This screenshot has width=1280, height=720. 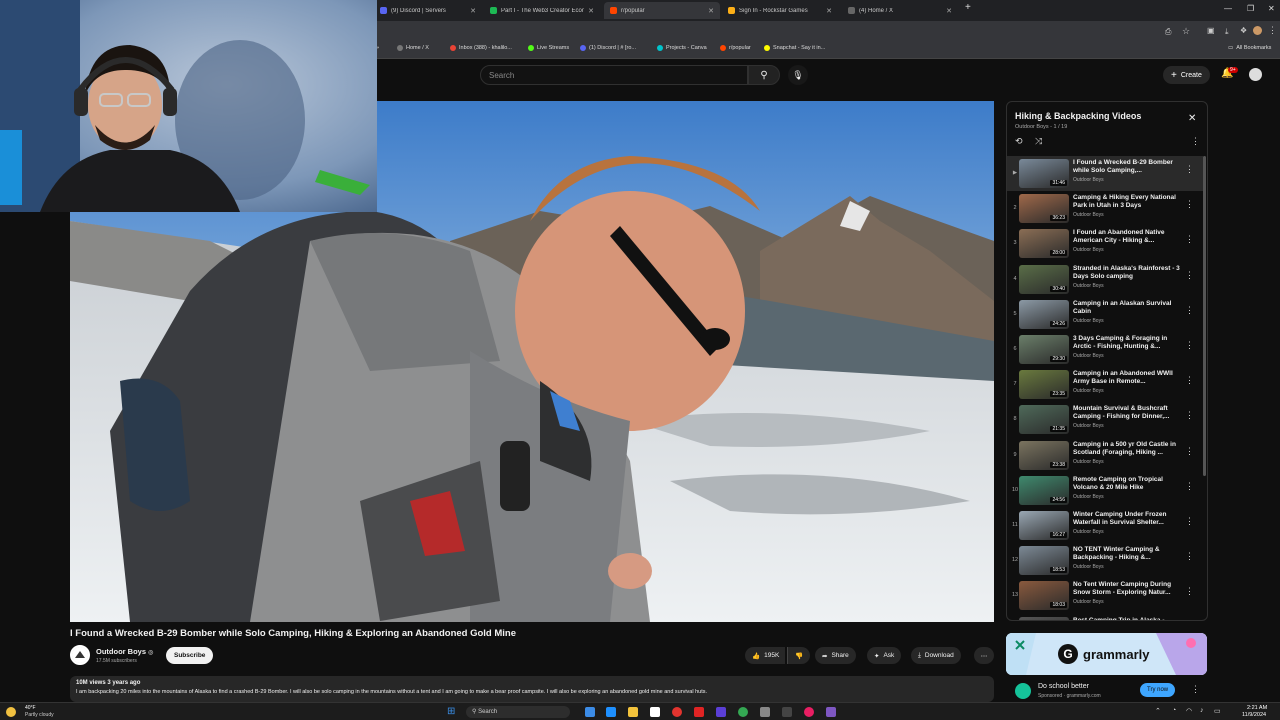 I want to click on wifi-icon: ◠, so click(x=1189, y=711).